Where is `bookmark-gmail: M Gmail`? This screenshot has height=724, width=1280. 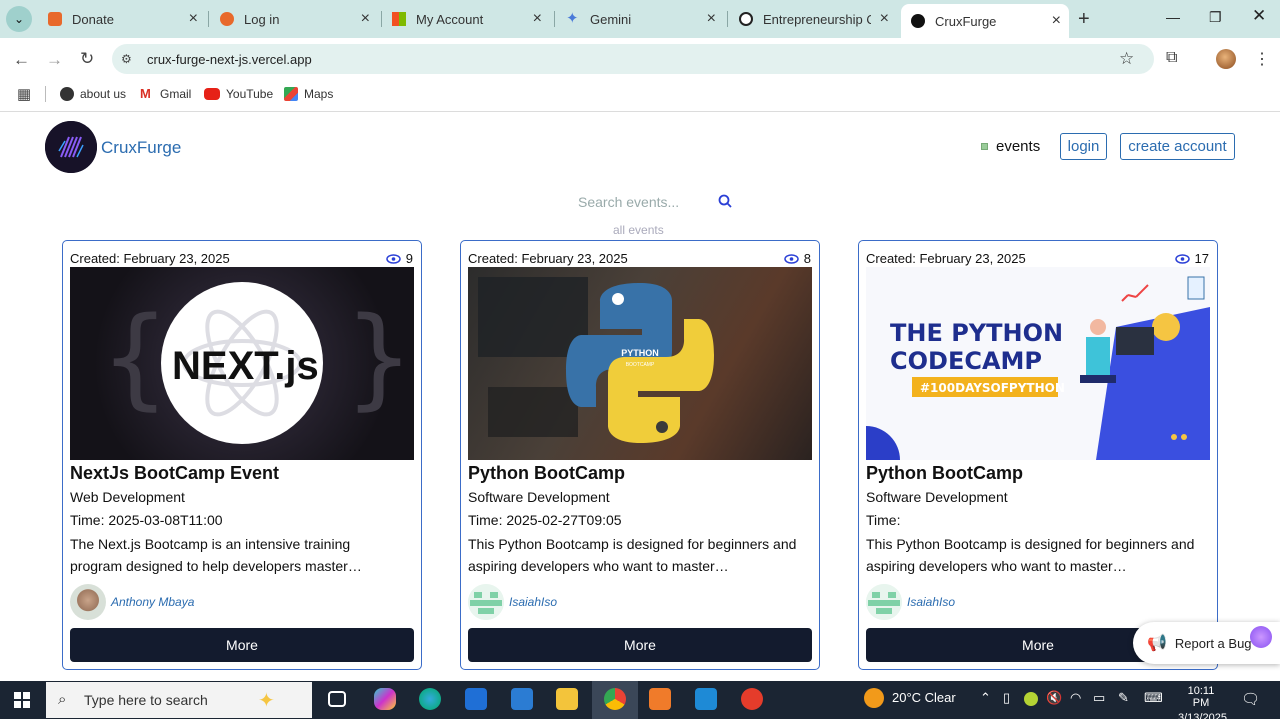
bookmark-gmail: M Gmail is located at coordinates (165, 94).